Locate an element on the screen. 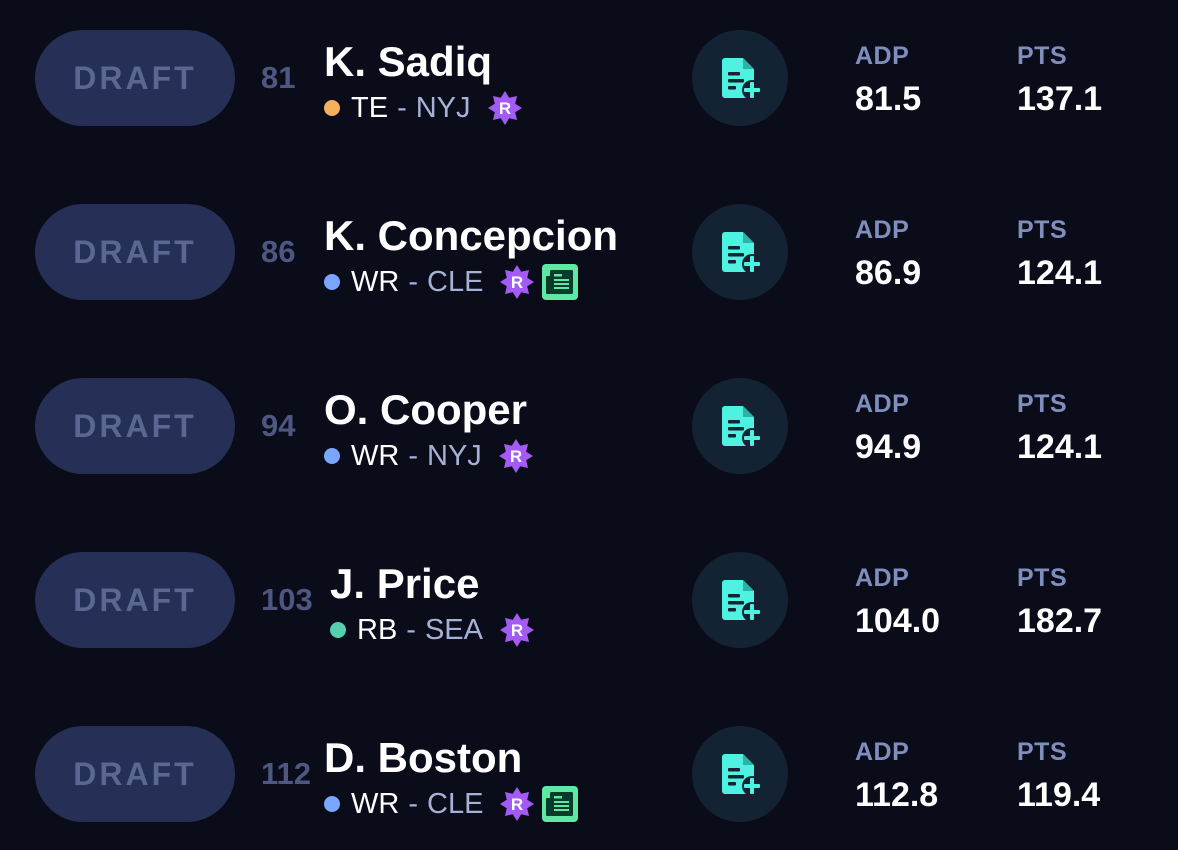 The height and width of the screenshot is (850, 1178). player-rank: 103 is located at coordinates (287, 599).